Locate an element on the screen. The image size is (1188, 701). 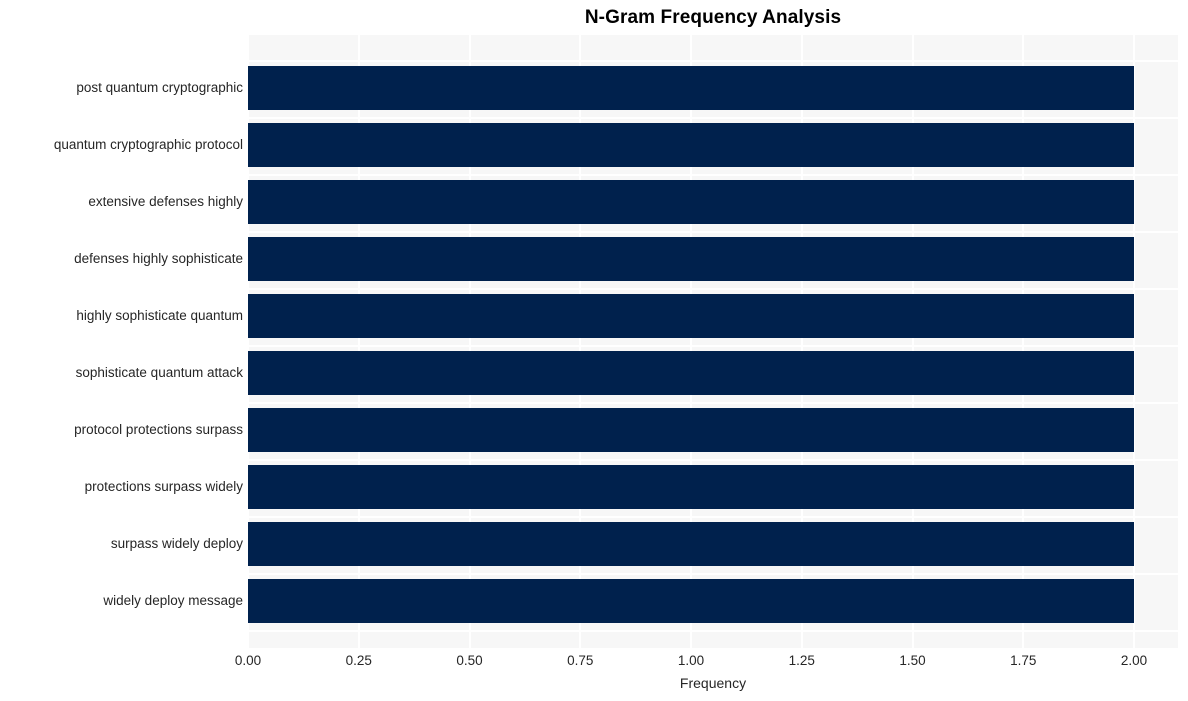
y-axis-tick-label: sophisticate quantum attack is located at coordinates (159, 372).